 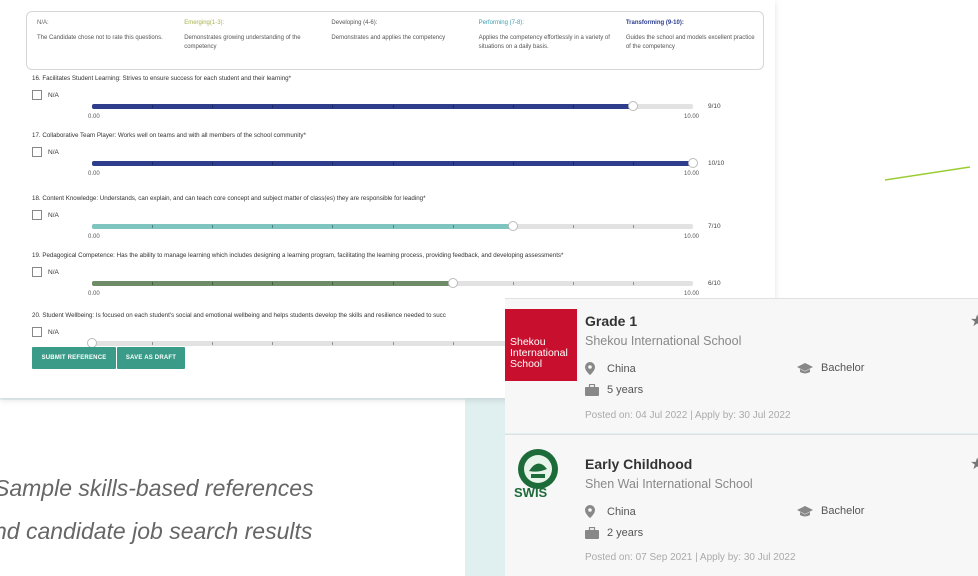 What do you see at coordinates (156, 531) in the screenshot?
I see `caption-line-2: nd candidate job search results` at bounding box center [156, 531].